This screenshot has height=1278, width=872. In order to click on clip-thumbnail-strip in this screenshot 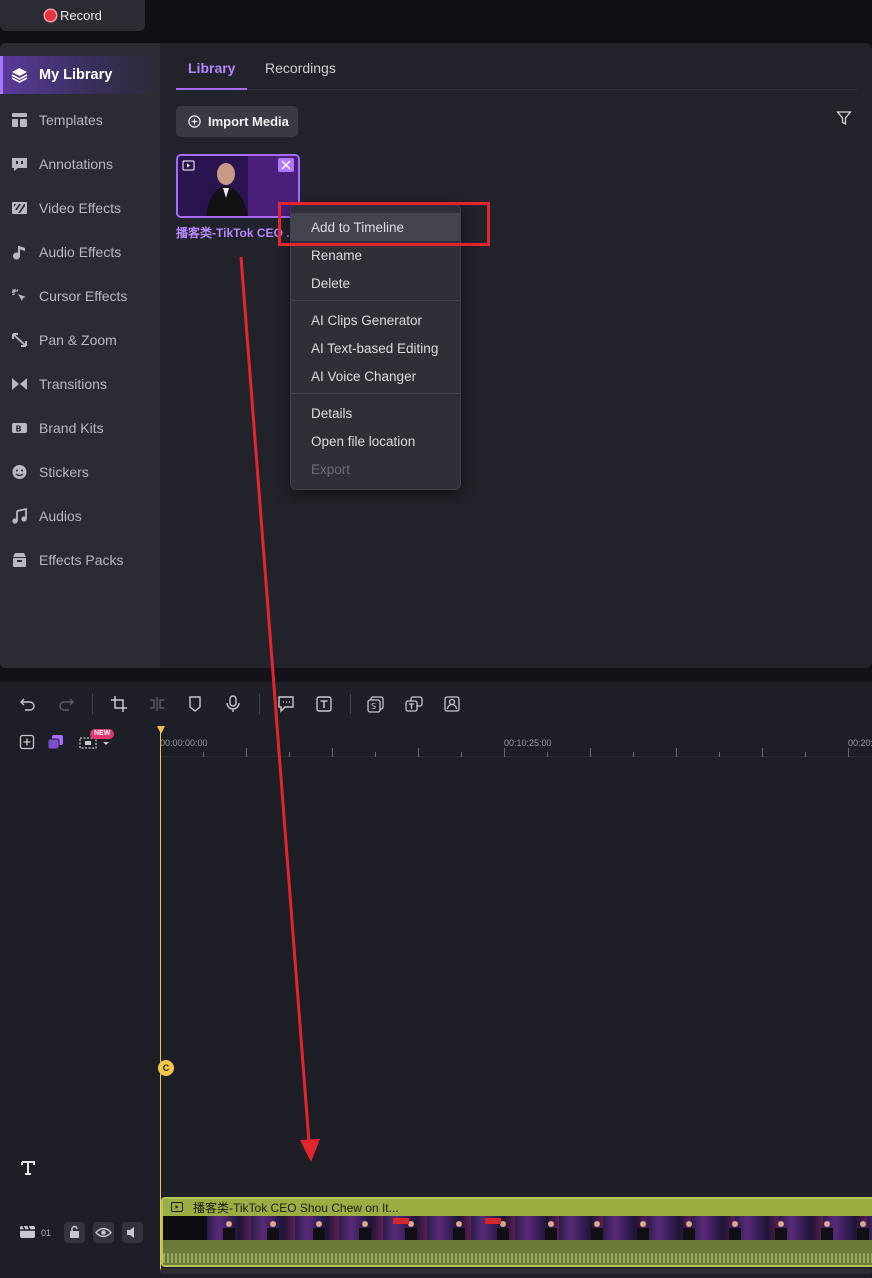, I will do `click(517, 1228)`.